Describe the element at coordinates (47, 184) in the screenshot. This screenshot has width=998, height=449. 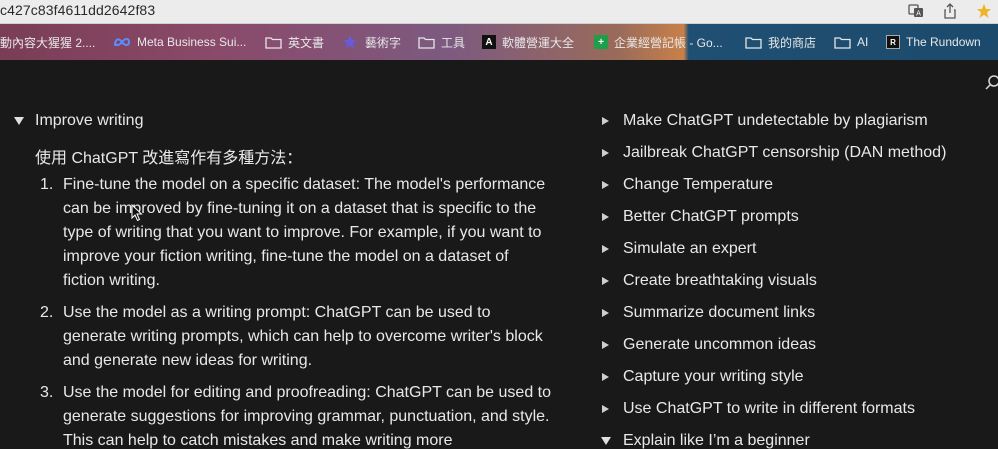
I see `list-number: 1.` at that location.